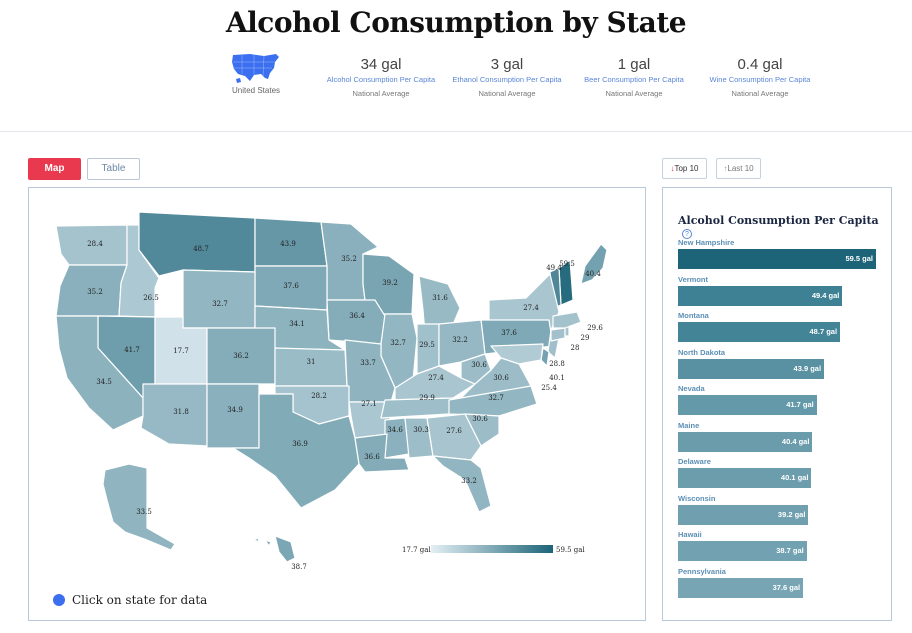  Describe the element at coordinates (557, 378) in the screenshot. I see `state-value-label: 40.1` at that location.